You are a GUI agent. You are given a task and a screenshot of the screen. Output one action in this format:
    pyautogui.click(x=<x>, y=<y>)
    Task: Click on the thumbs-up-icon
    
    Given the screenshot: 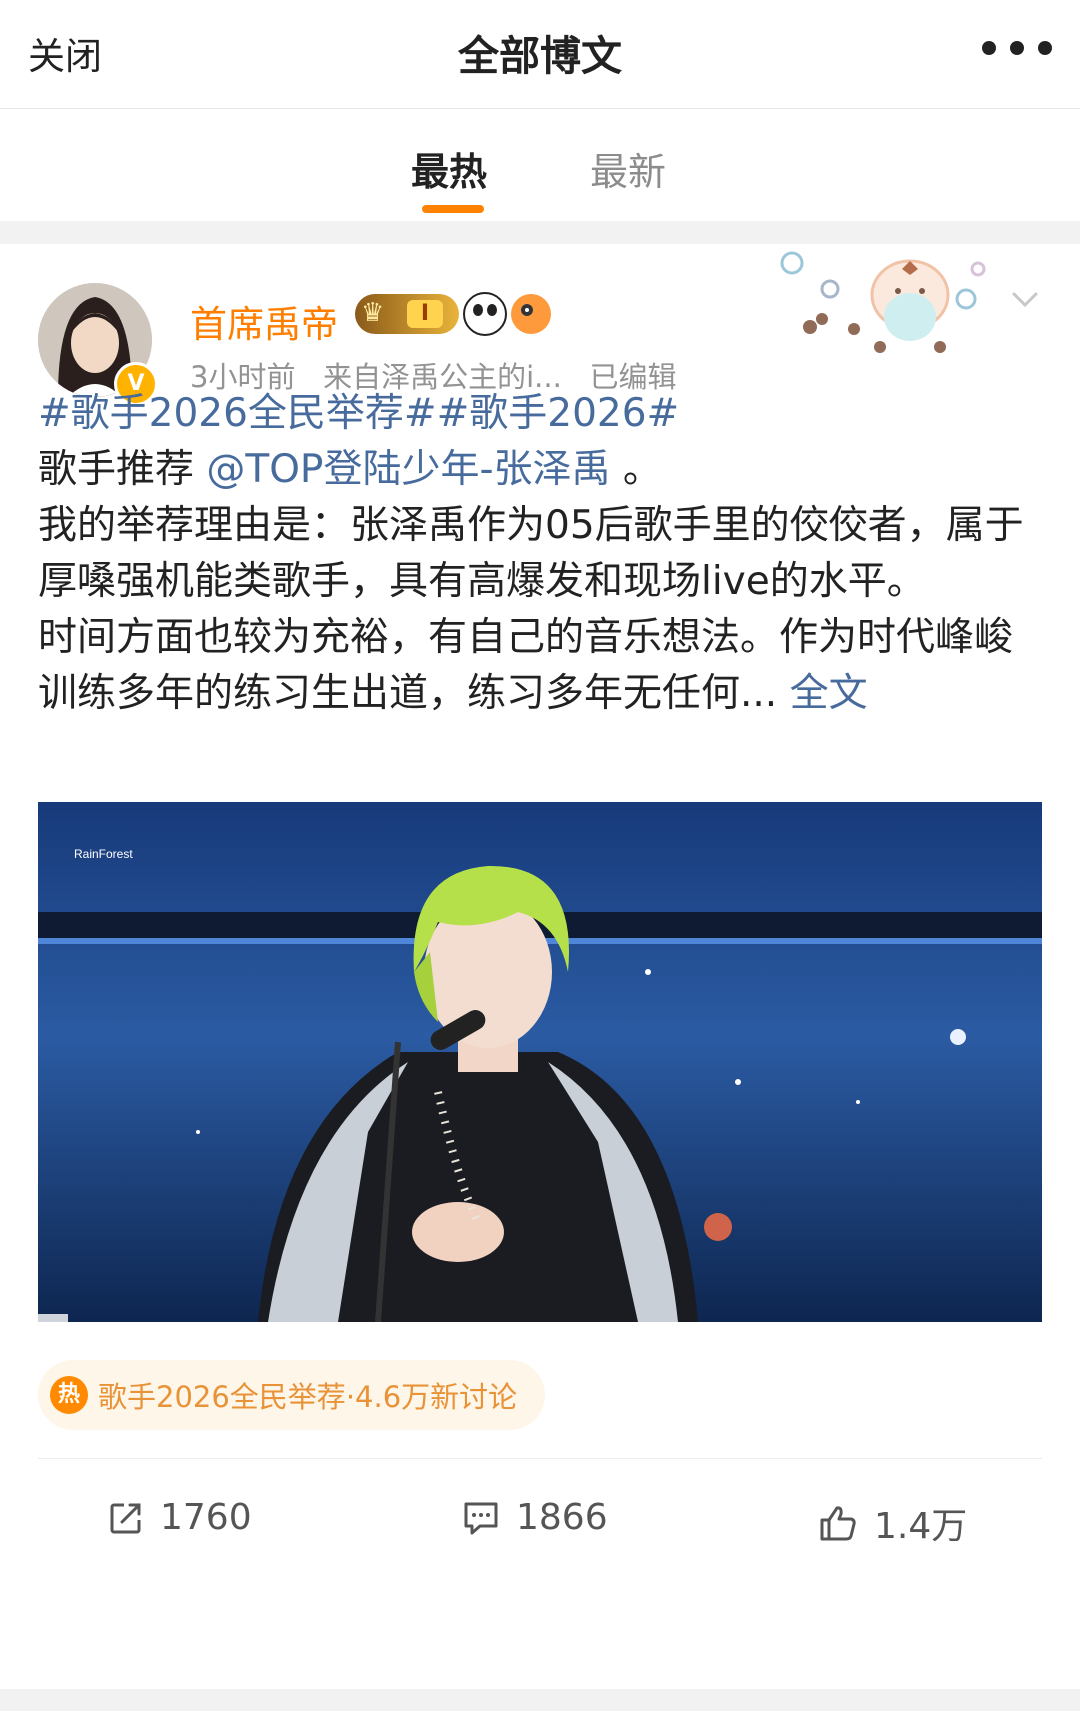 What is the action you would take?
    pyautogui.click(x=838, y=1523)
    